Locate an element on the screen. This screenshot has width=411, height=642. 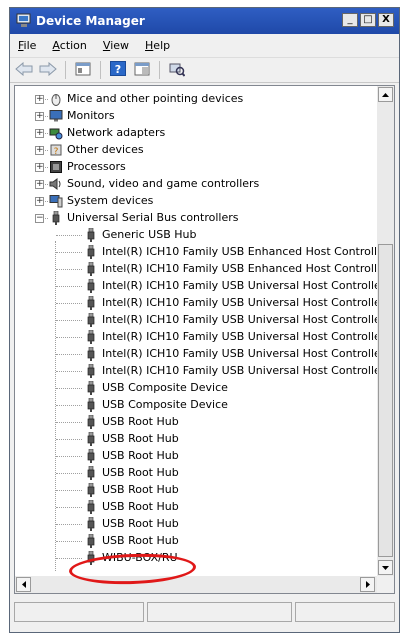
scroll-right-arrow-icon is located at coordinates (367, 584).